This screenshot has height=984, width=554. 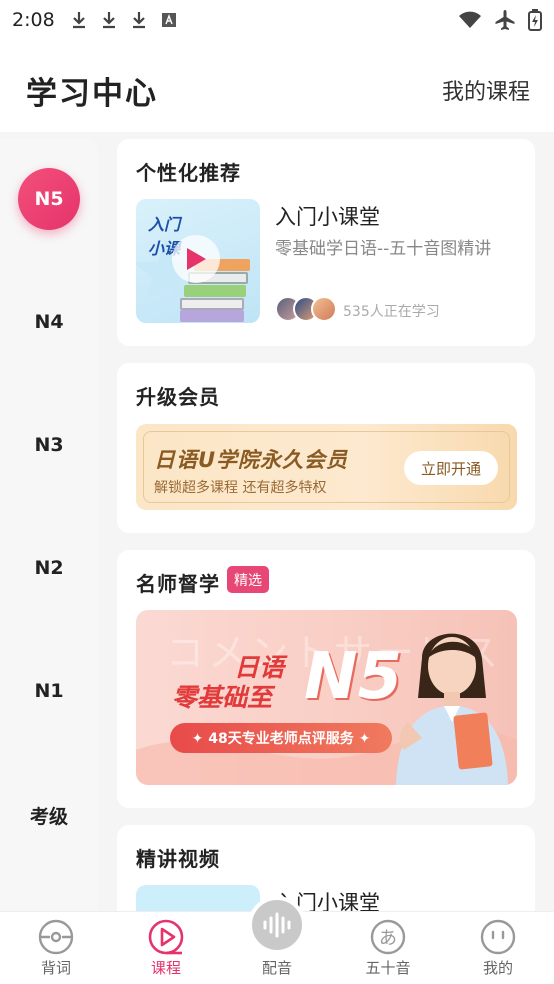 I want to click on featured-badge: 精选, so click(x=248, y=579).